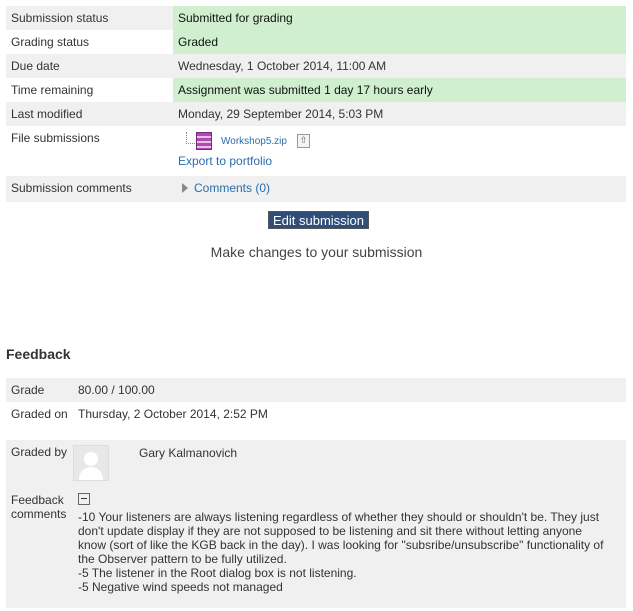 Image resolution: width=633 pixels, height=611 pixels. What do you see at coordinates (188, 453) in the screenshot?
I see `grader-name: Gary Kalmanovich` at bounding box center [188, 453].